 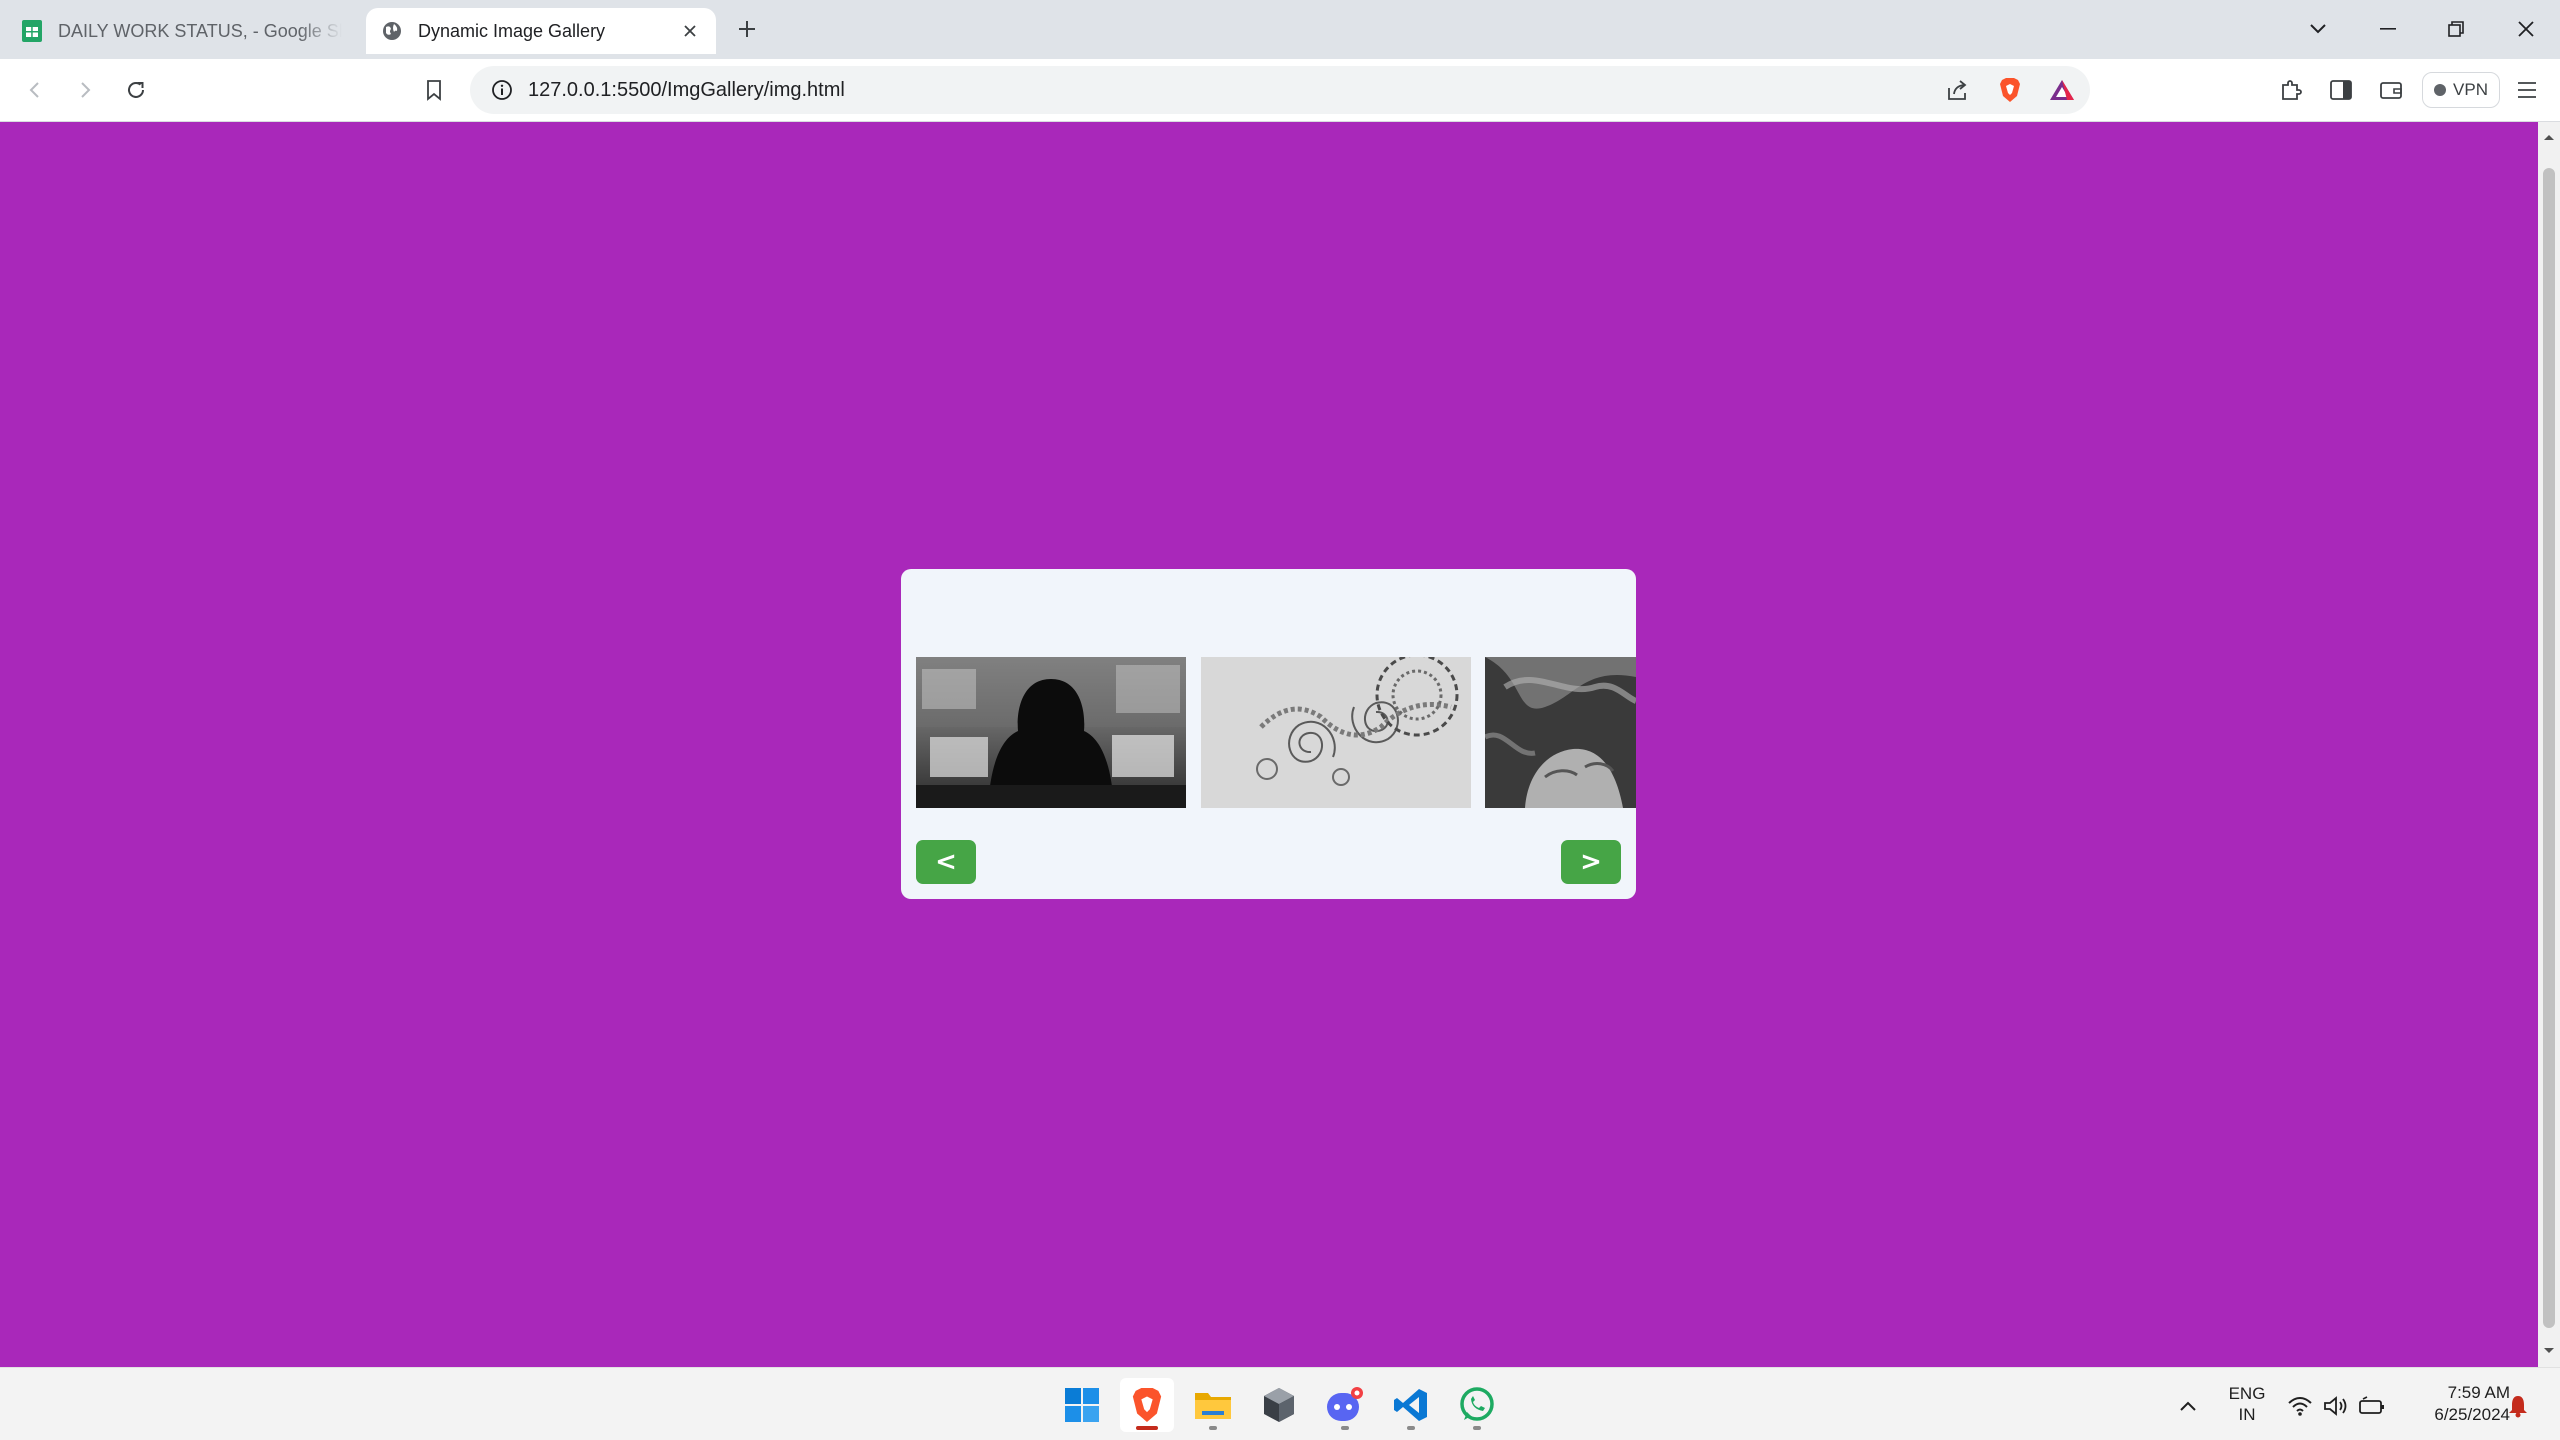 What do you see at coordinates (35, 90) in the screenshot?
I see `back-arrow-icon` at bounding box center [35, 90].